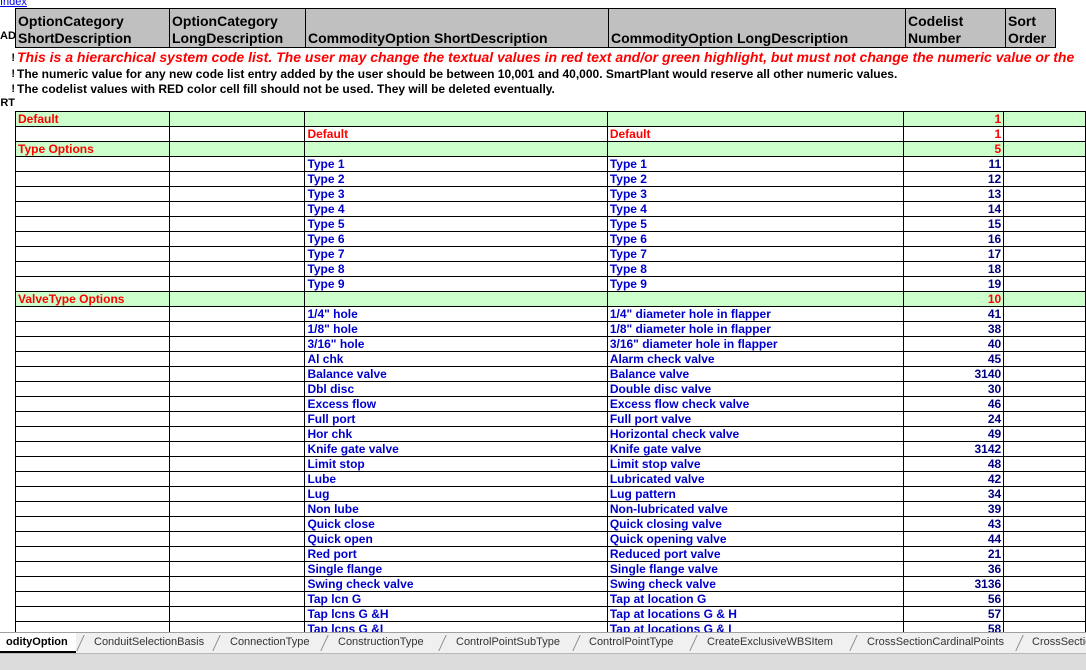  Describe the element at coordinates (456, 314) in the screenshot. I see `cell-option-short: 1/4" hole` at that location.